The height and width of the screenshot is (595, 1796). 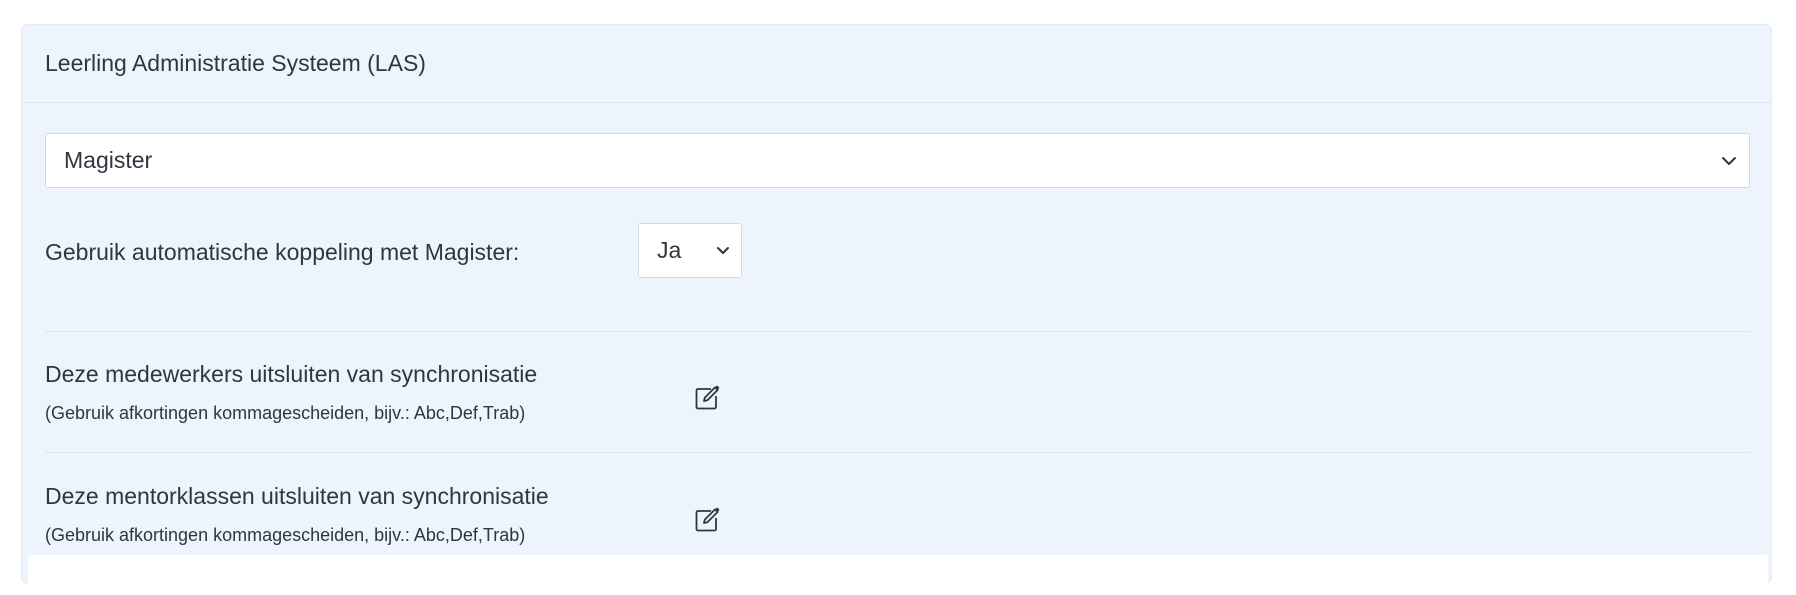 What do you see at coordinates (898, 575) in the screenshot?
I see `next-section-strip` at bounding box center [898, 575].